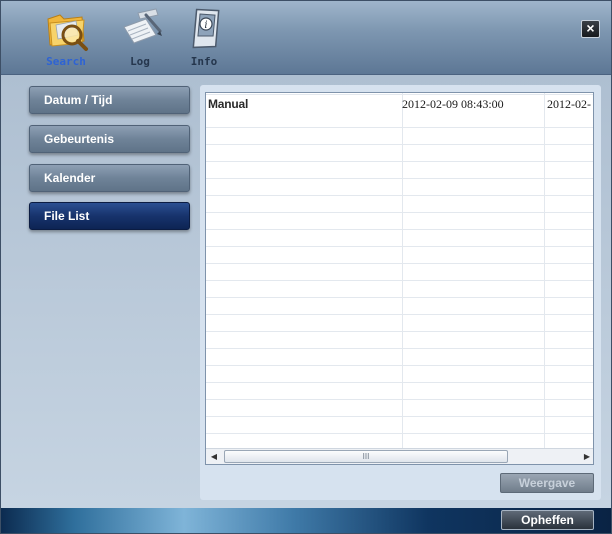 This screenshot has width=612, height=534. What do you see at coordinates (109, 178) in the screenshot?
I see `sidebar-item-kalender: Kalender` at bounding box center [109, 178].